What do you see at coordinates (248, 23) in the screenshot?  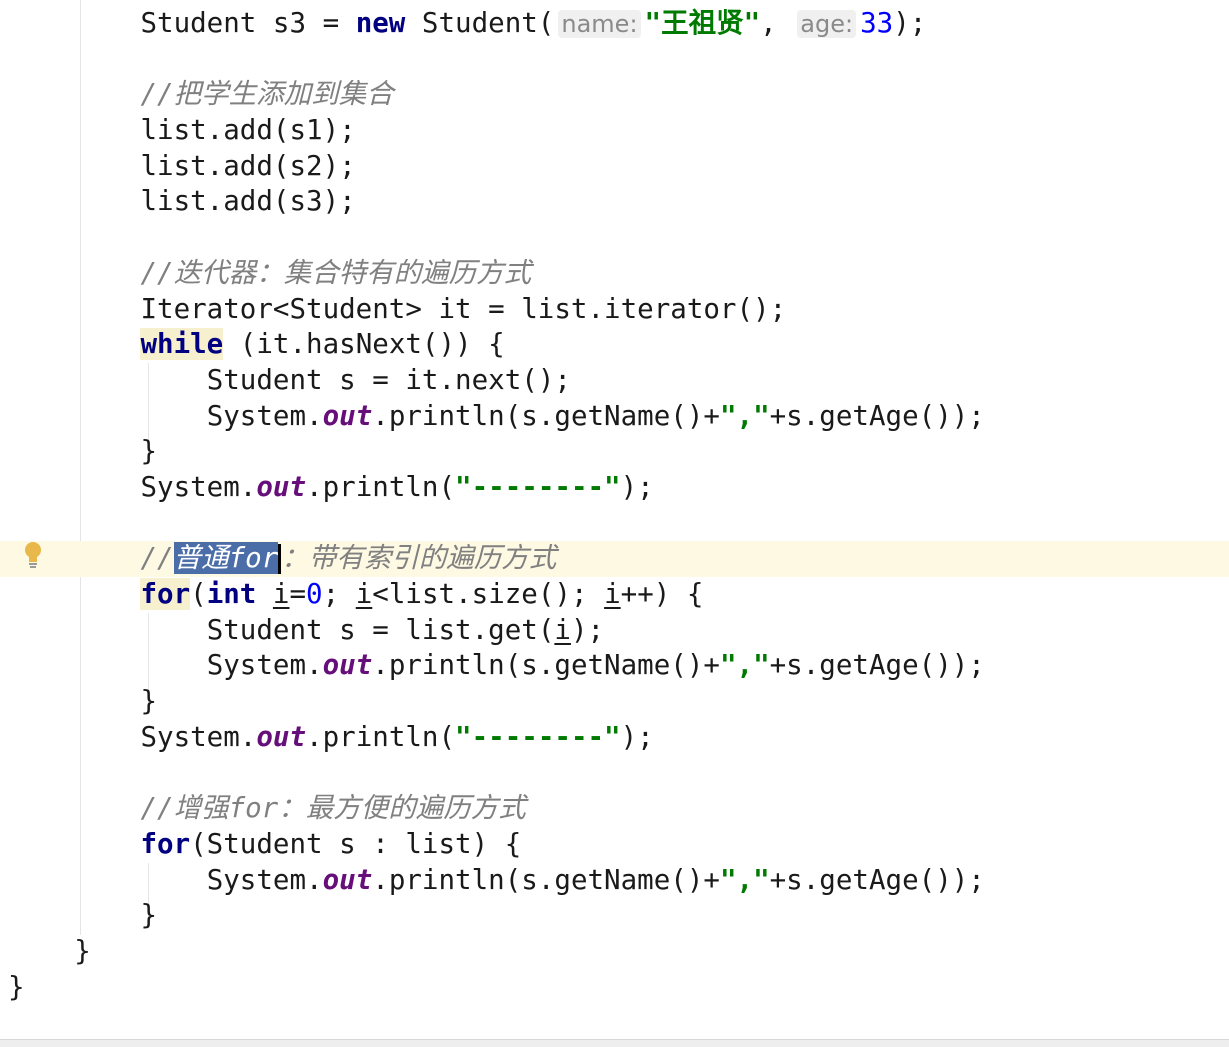 I see `code-token: Student s3 =` at bounding box center [248, 23].